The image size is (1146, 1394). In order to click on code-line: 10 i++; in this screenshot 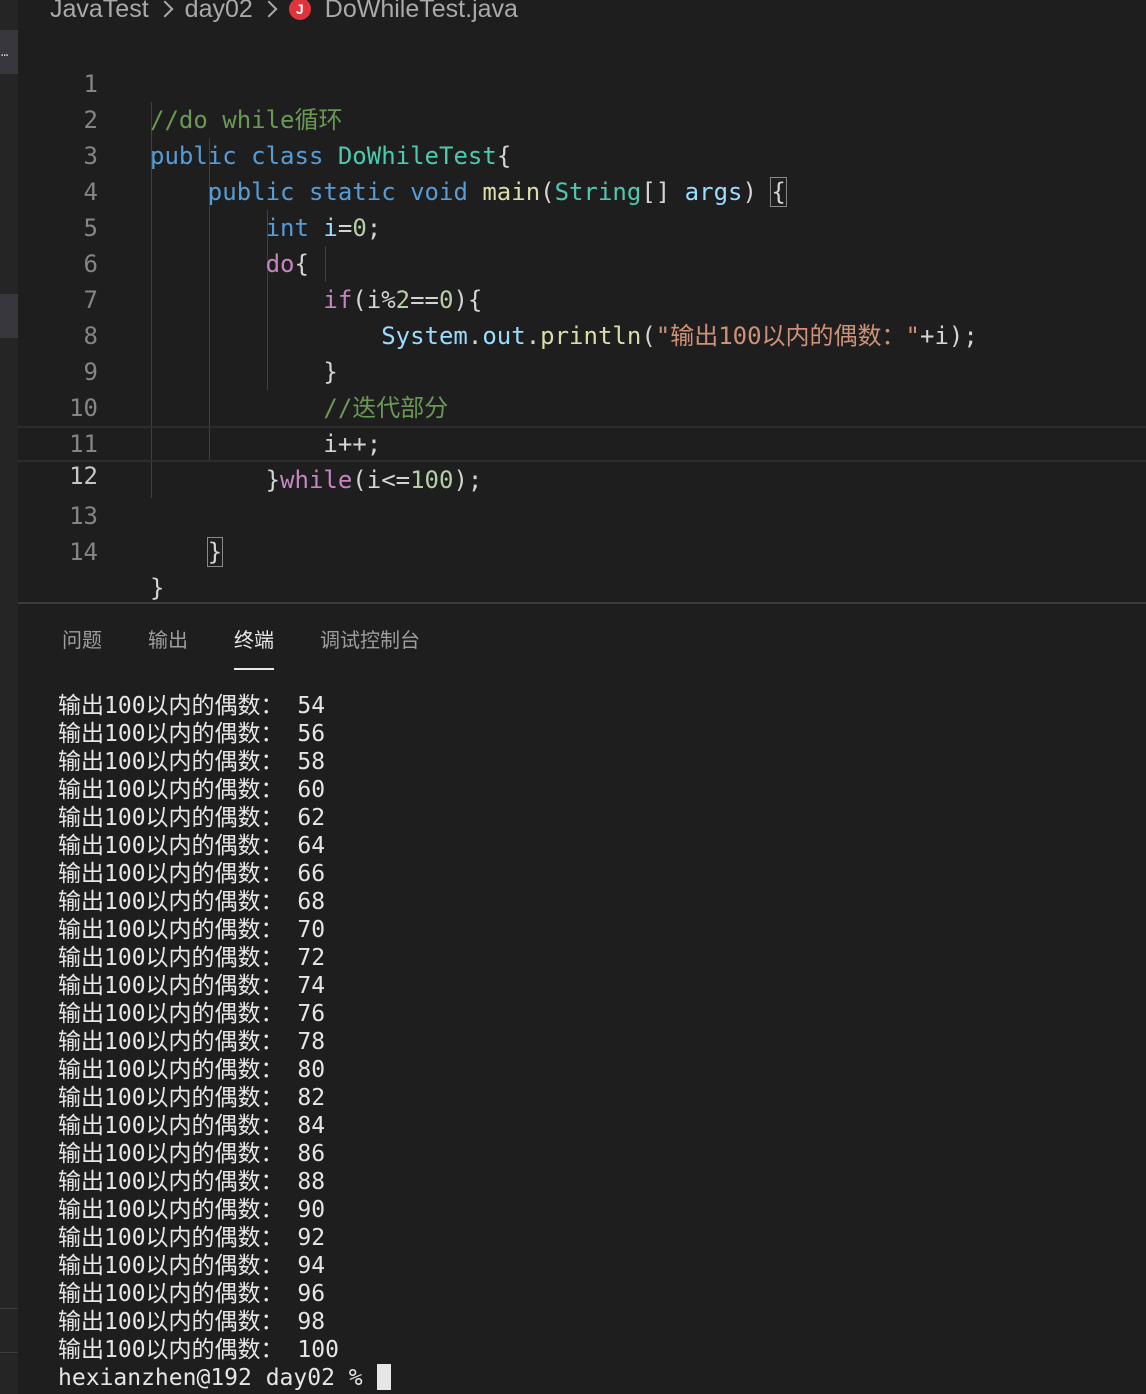, I will do `click(582, 406)`.